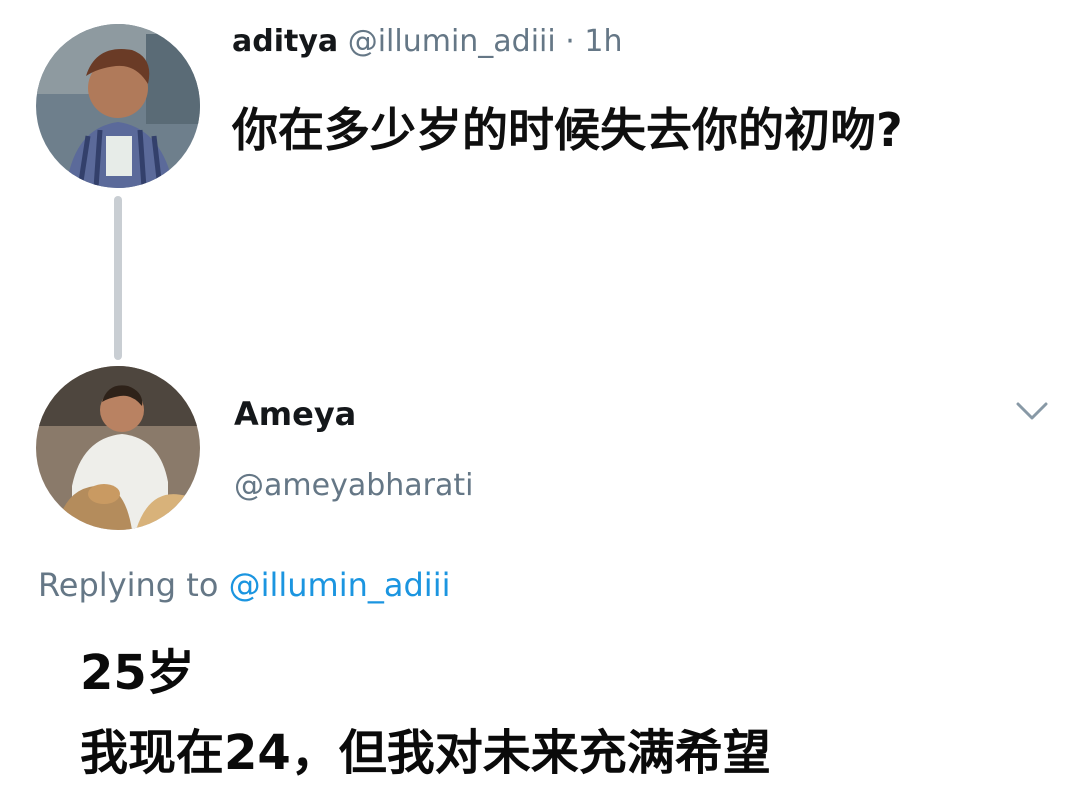  Describe the element at coordinates (118, 278) in the screenshot. I see `thread-connector-line` at that location.